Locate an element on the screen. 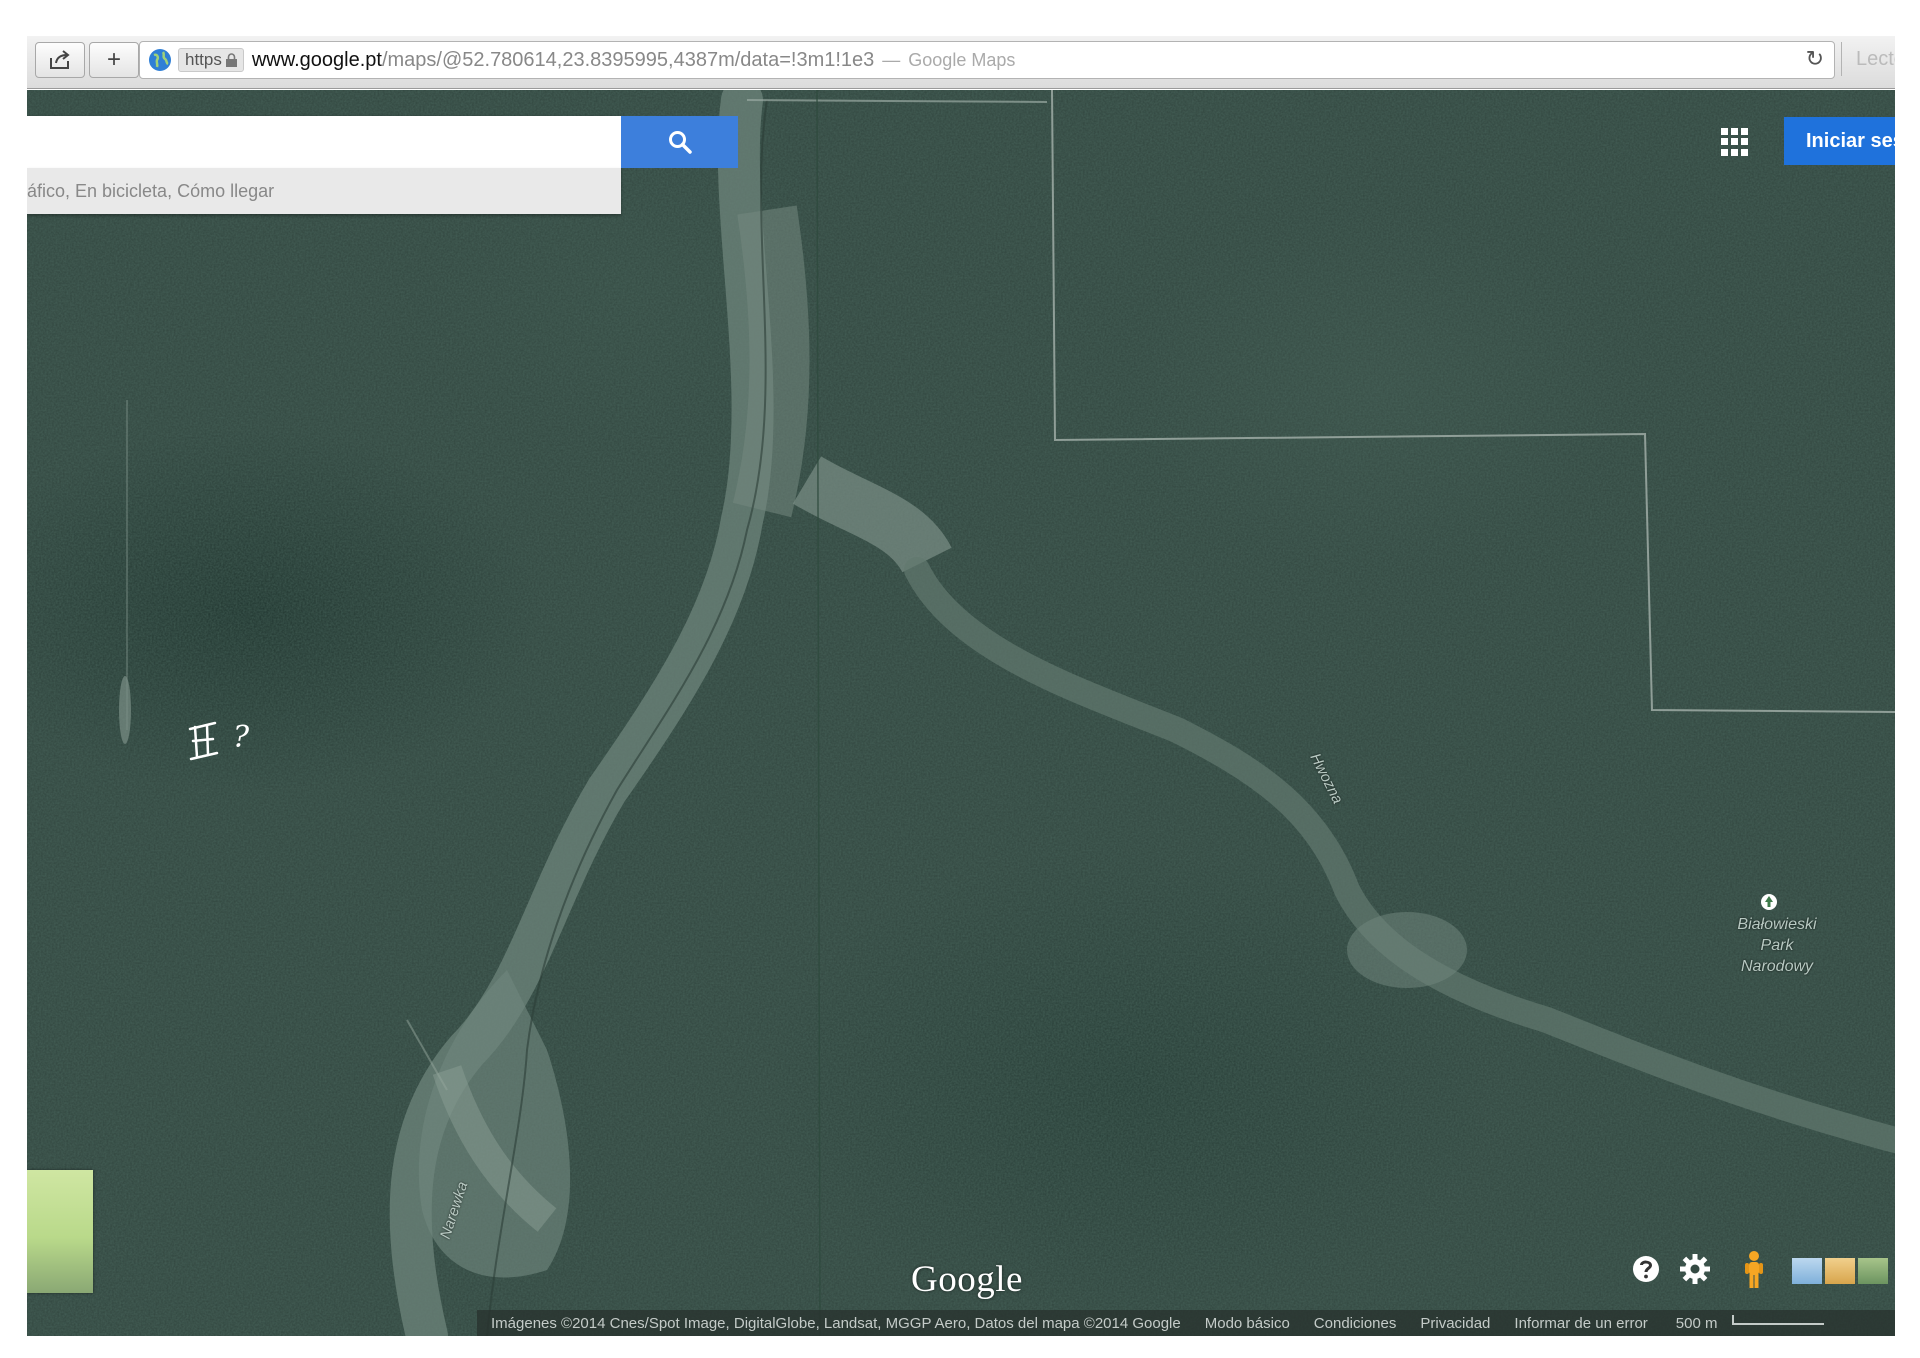 This screenshot has height=1358, width=1920. terrain-layer-thumbnail is located at coordinates (1840, 1271).